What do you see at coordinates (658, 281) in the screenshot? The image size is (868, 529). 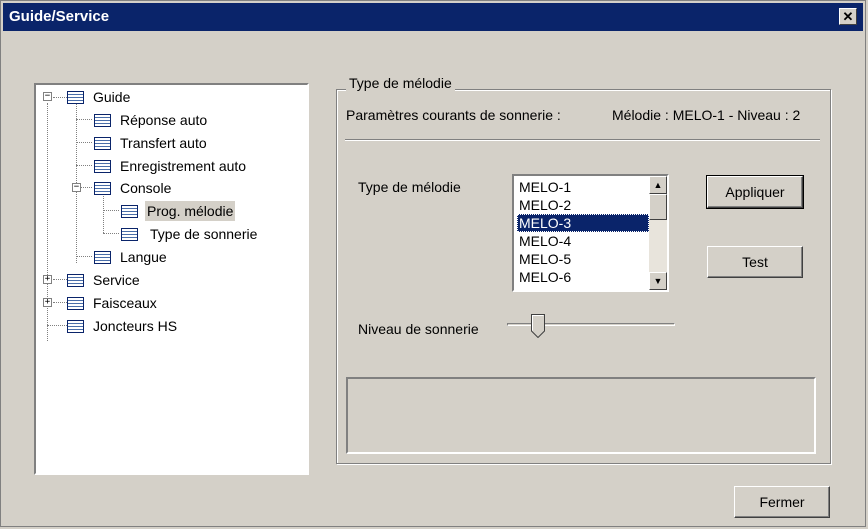 I see `scroll-down-icon: ▼` at bounding box center [658, 281].